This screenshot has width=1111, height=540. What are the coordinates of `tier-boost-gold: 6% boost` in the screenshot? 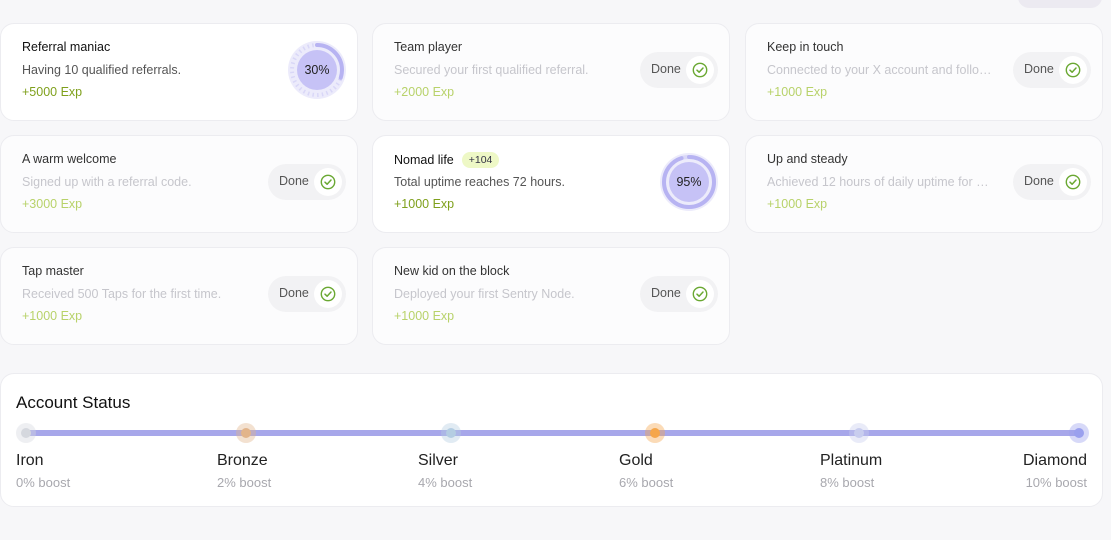 It's located at (646, 482).